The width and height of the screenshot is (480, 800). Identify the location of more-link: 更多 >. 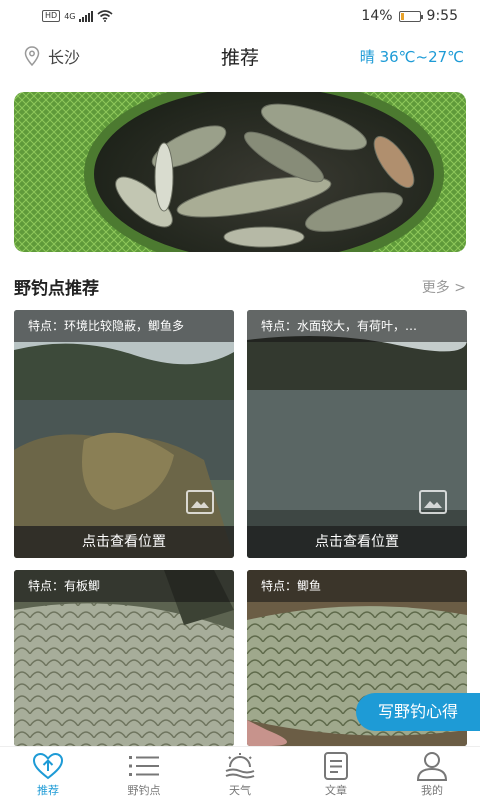
(444, 287).